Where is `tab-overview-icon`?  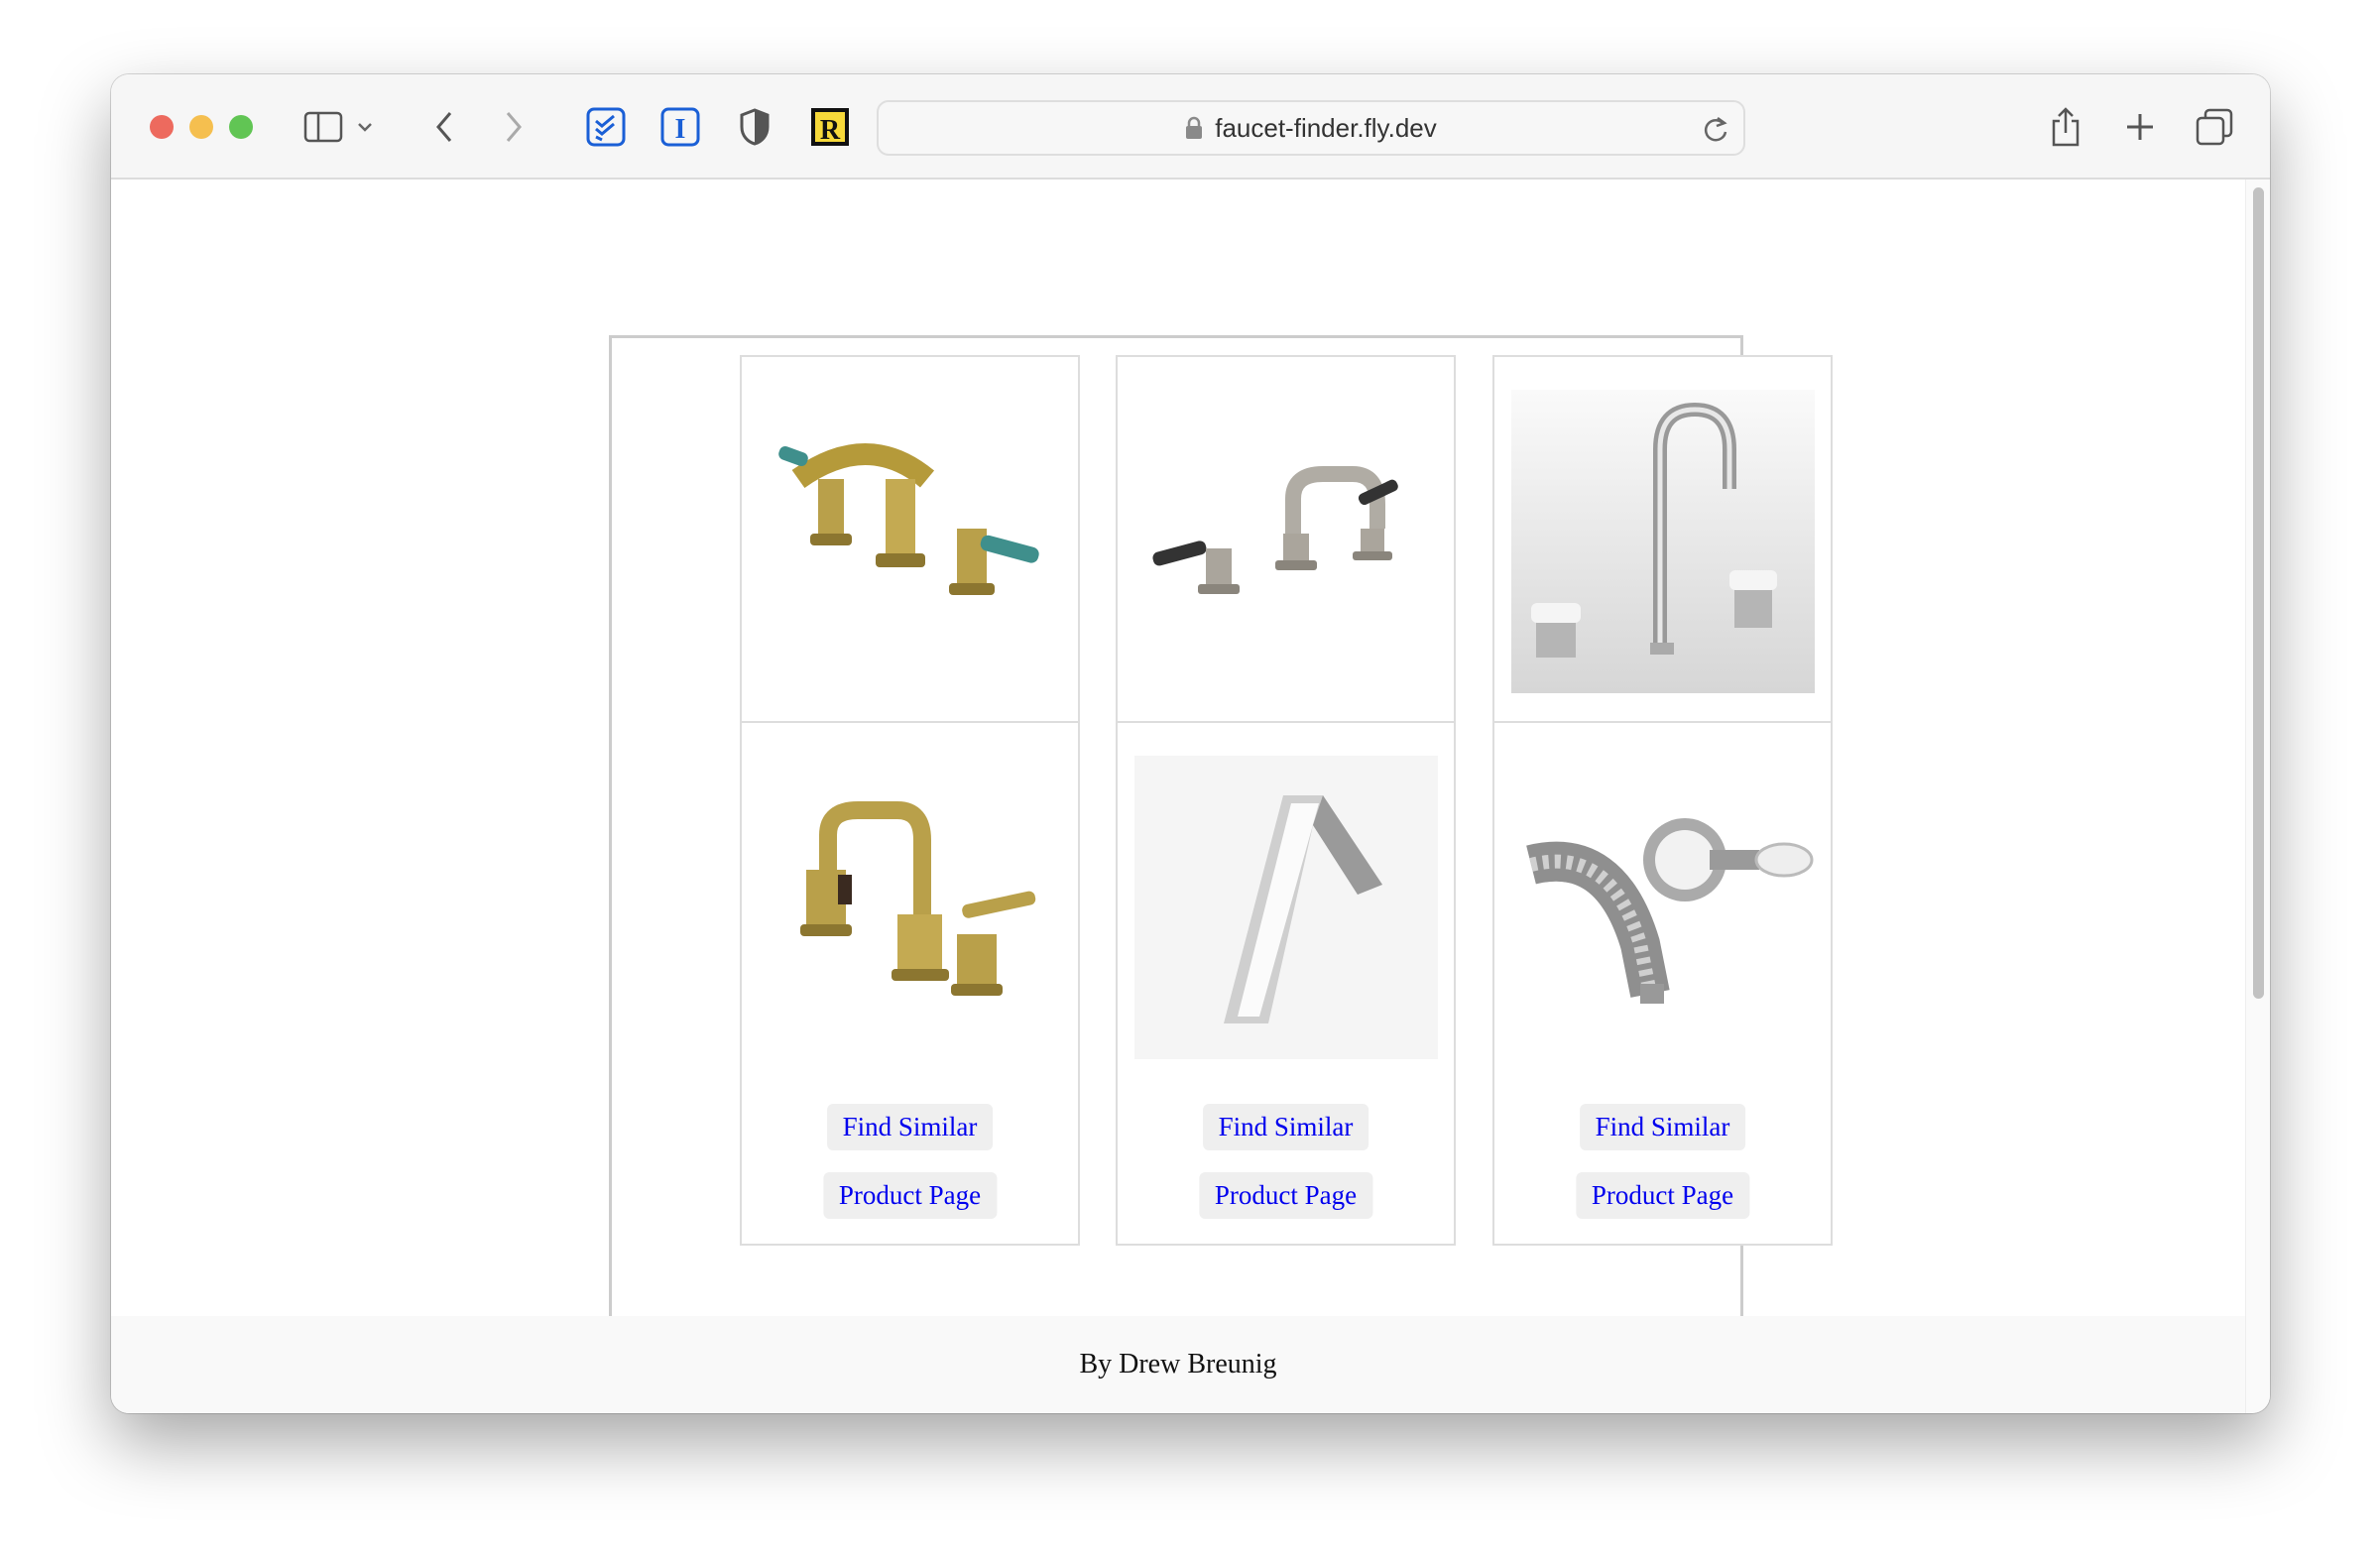
tab-overview-icon is located at coordinates (2214, 127).